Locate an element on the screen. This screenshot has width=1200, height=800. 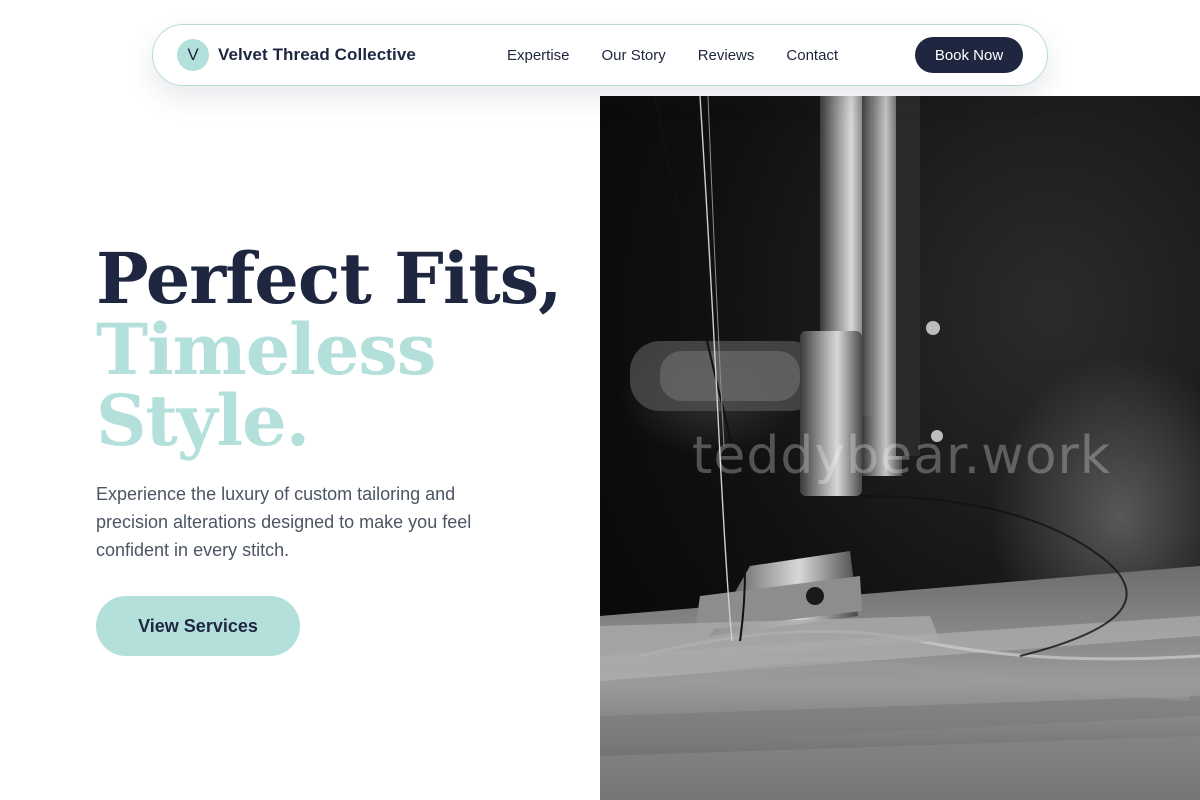
view-services-button: View Services is located at coordinates (198, 626).